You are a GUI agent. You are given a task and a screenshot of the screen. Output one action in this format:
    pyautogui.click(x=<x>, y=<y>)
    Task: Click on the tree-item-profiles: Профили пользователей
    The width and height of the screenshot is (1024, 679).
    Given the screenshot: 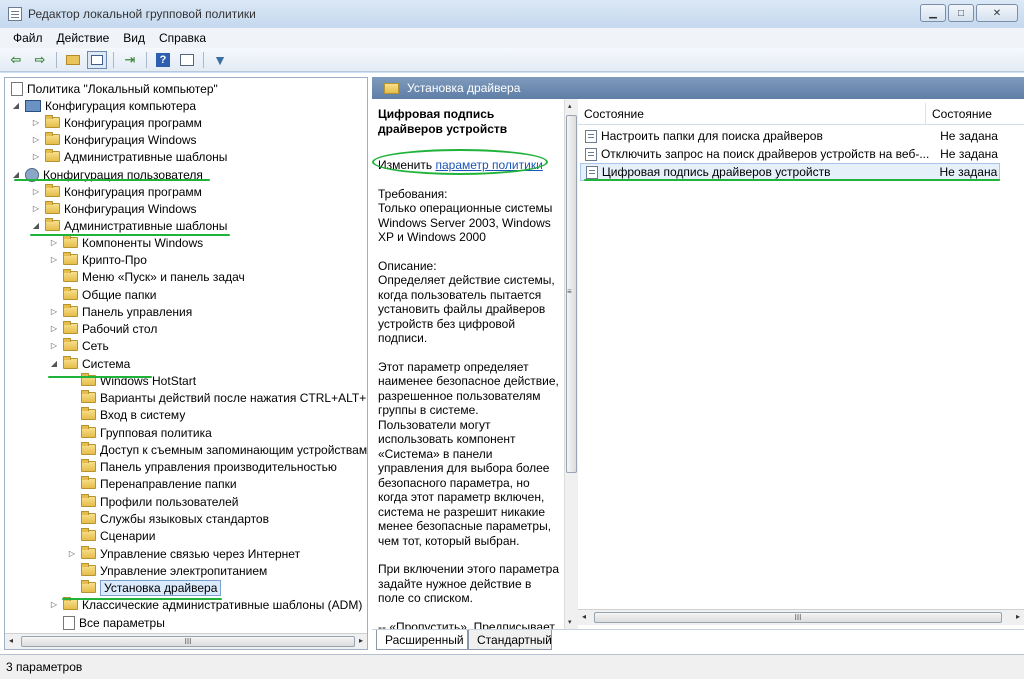 What is the action you would take?
    pyautogui.click(x=159, y=501)
    